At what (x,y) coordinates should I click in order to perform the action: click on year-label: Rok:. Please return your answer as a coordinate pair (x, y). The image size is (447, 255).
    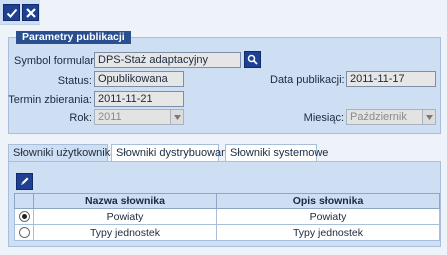
    Looking at the image, I should click on (80, 118).